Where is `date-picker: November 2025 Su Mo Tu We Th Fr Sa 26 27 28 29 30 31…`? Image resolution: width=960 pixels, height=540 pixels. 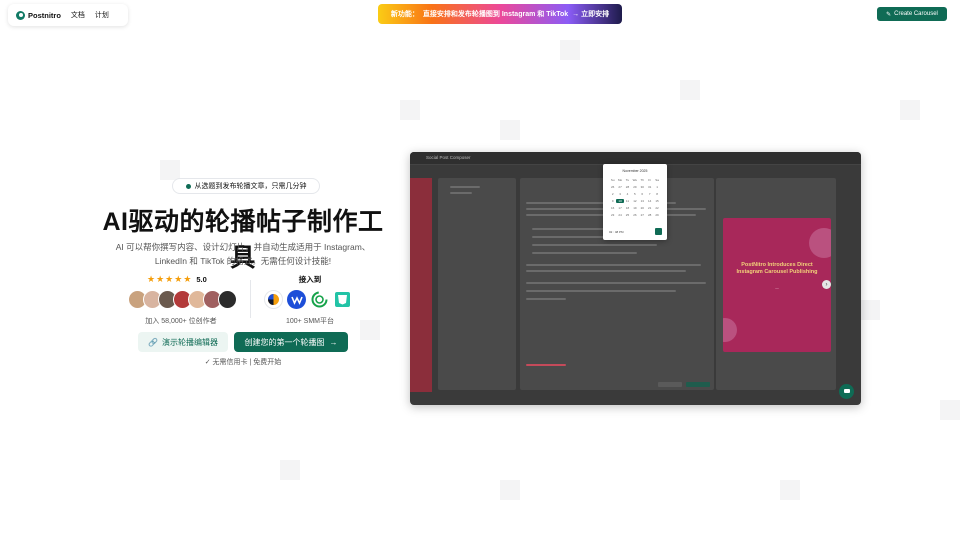
date-picker: November 2025 Su Mo Tu We Th Fr Sa 26 27 28 29 30 31… is located at coordinates (635, 202).